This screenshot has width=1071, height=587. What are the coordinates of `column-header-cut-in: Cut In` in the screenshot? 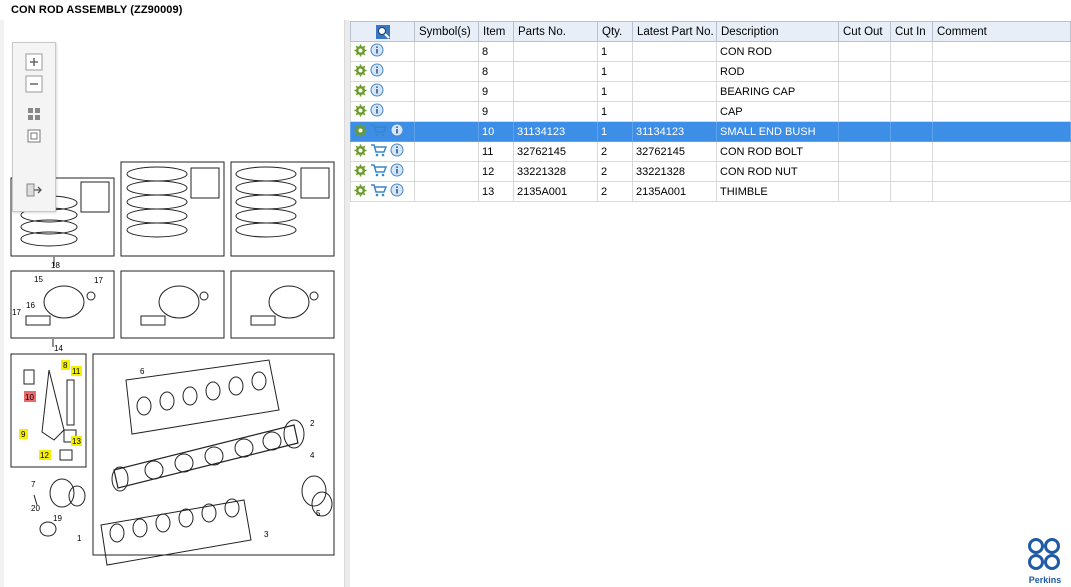 It's located at (911, 31).